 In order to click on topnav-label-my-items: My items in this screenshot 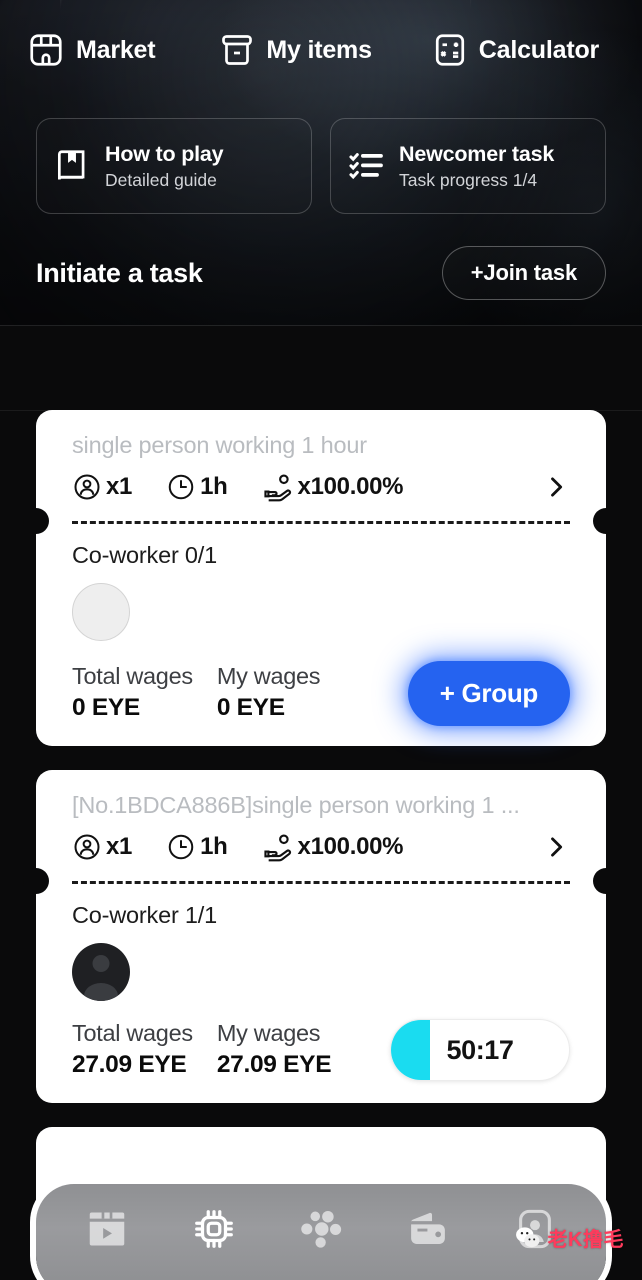, I will do `click(319, 49)`.